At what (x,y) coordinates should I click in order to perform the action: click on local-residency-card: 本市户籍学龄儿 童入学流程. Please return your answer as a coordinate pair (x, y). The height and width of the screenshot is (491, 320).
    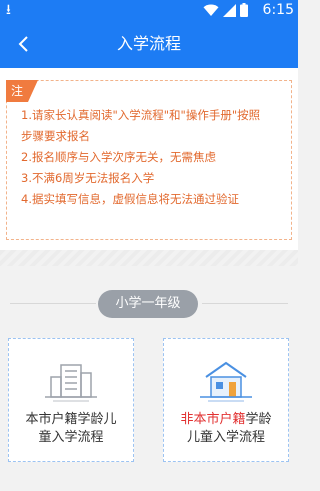
    Looking at the image, I should click on (71, 400).